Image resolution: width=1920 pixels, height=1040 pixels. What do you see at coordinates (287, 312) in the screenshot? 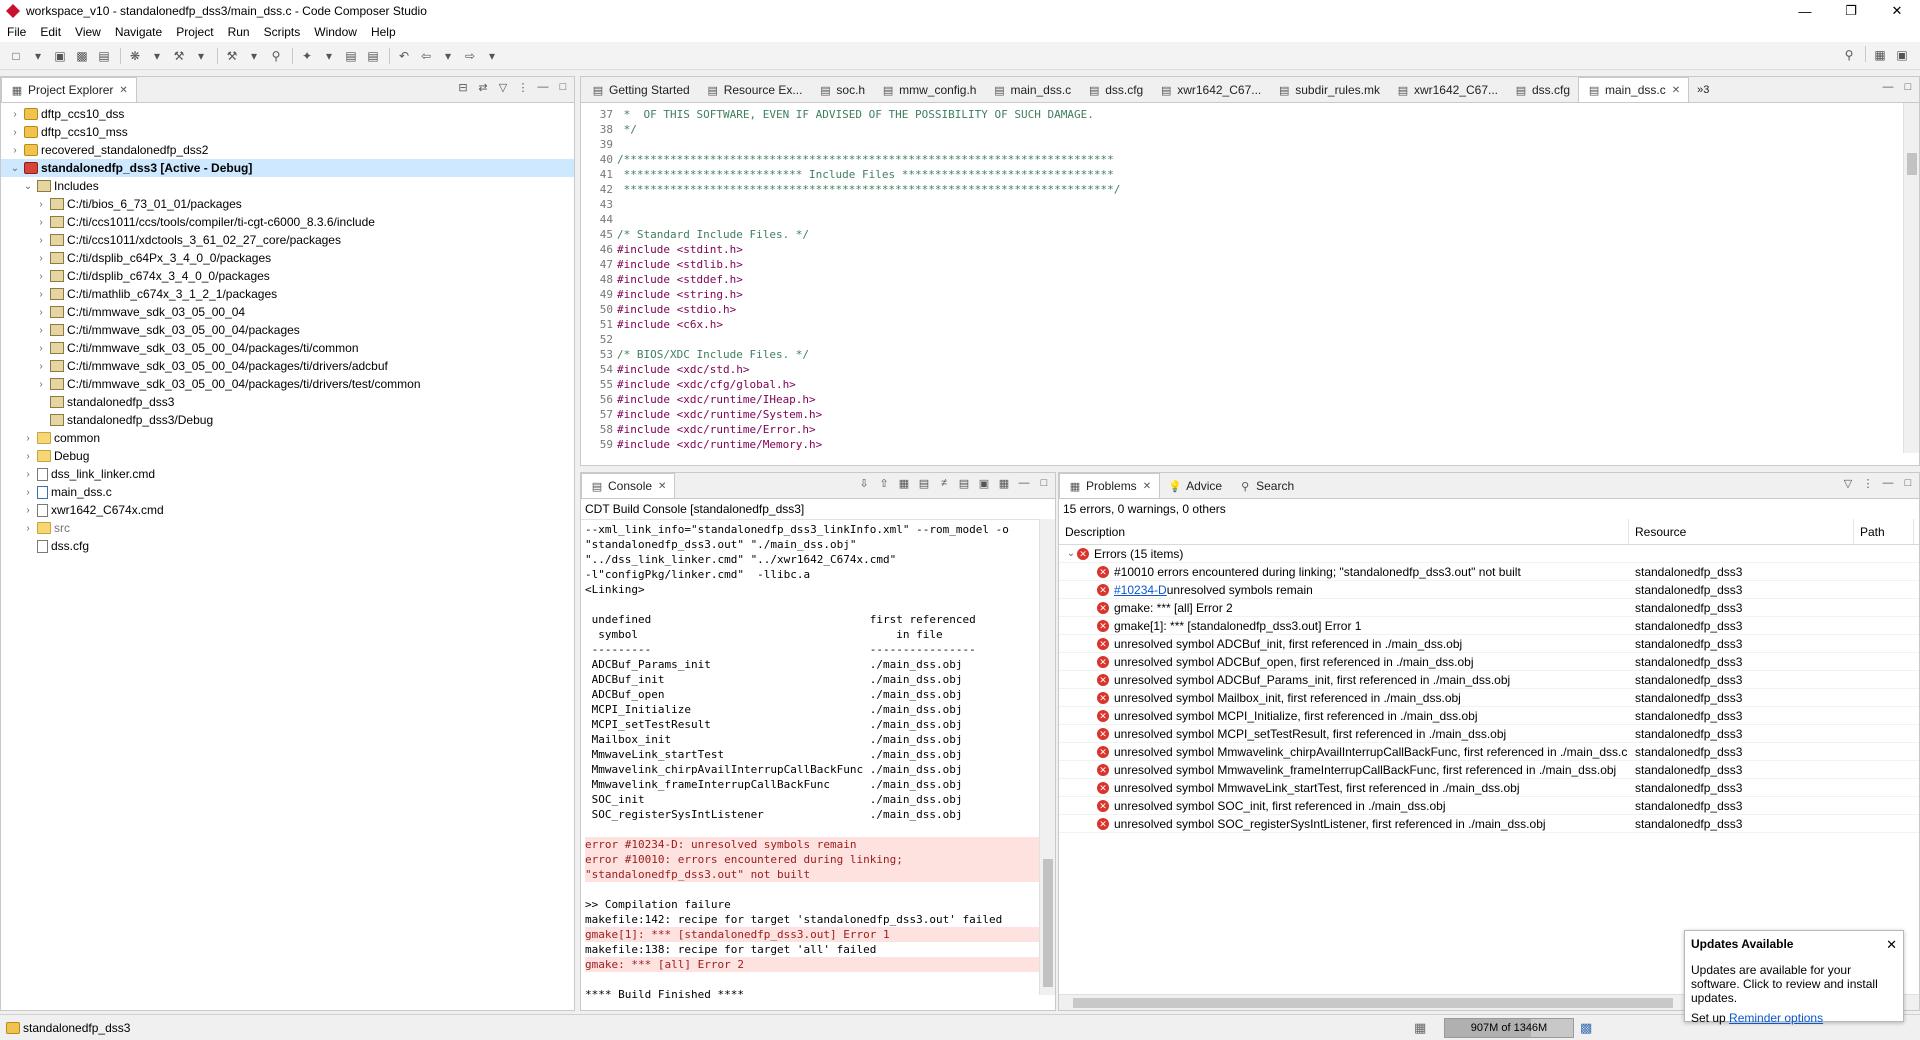
I see `tree-item: › C:/ti/mmwave_sdk_03_05_00_04` at bounding box center [287, 312].